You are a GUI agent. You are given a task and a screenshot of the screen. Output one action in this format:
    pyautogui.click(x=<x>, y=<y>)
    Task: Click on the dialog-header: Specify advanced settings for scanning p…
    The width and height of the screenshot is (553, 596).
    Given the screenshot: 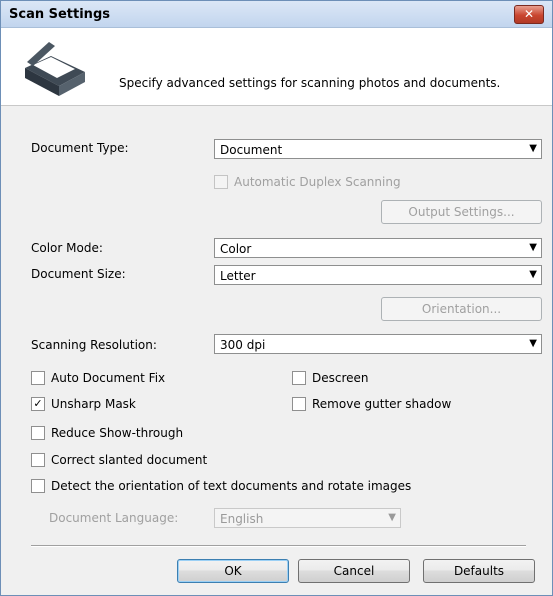 What is the action you would take?
    pyautogui.click(x=276, y=67)
    